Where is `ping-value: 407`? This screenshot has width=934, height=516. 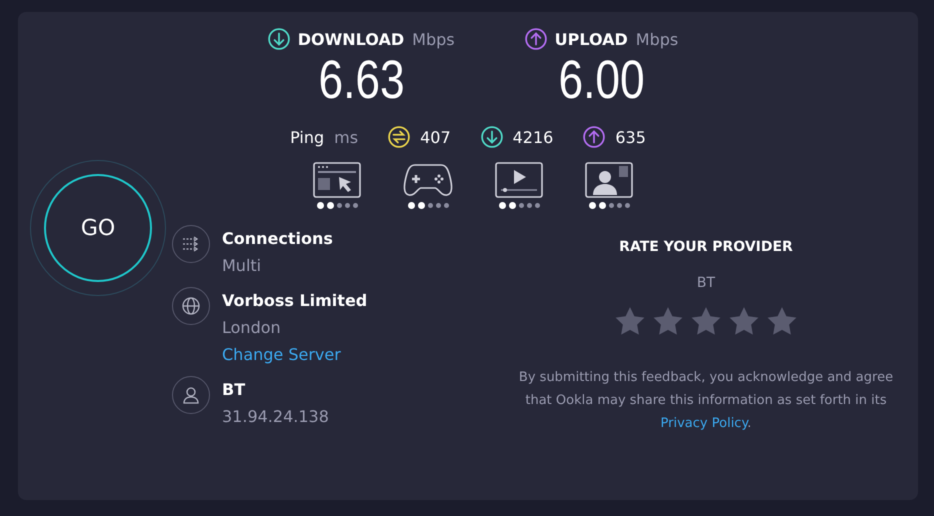
ping-value: 407 is located at coordinates (435, 137).